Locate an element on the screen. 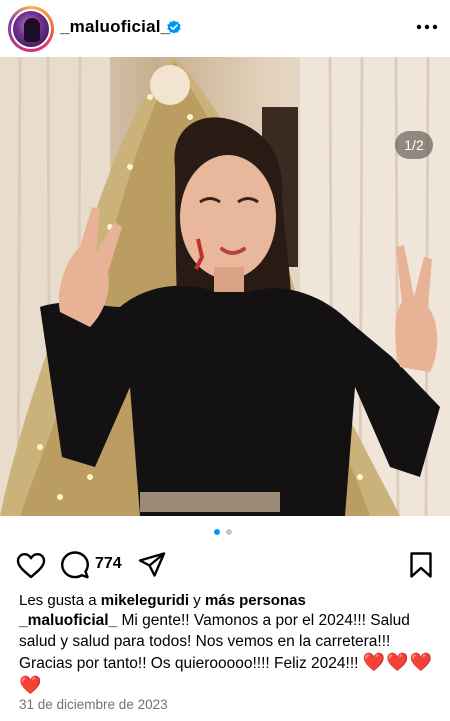  likes-summary: Les gusta a mikeleguridi y más personas is located at coordinates (162, 600).